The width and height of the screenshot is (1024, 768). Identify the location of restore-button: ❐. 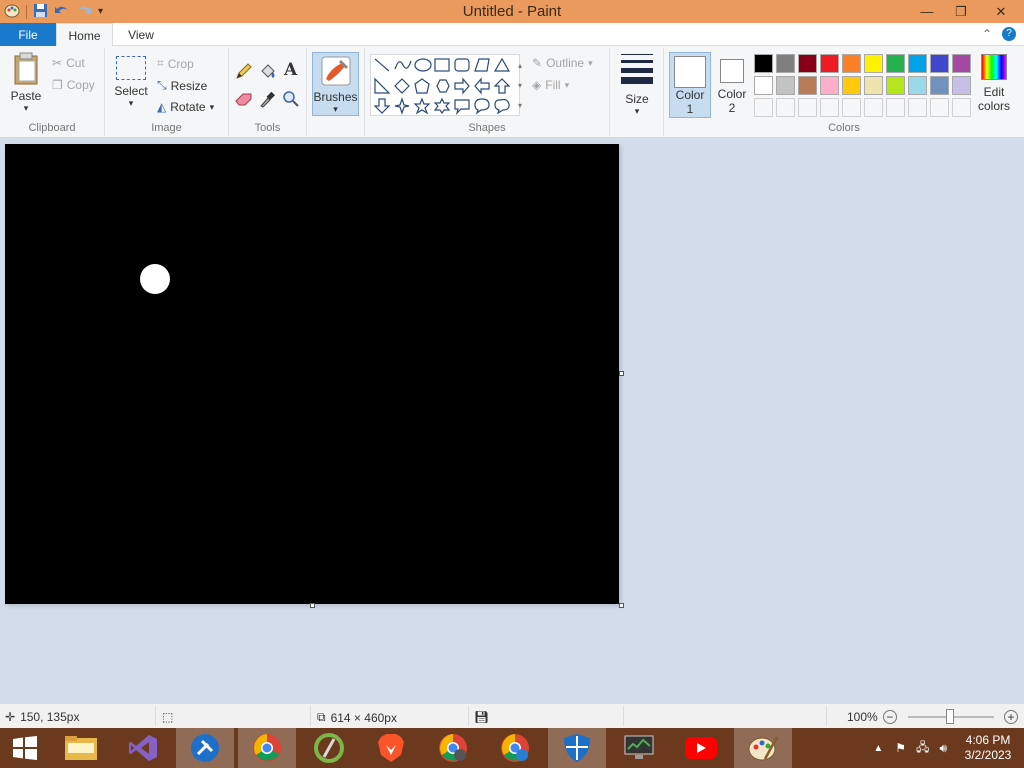
(961, 11).